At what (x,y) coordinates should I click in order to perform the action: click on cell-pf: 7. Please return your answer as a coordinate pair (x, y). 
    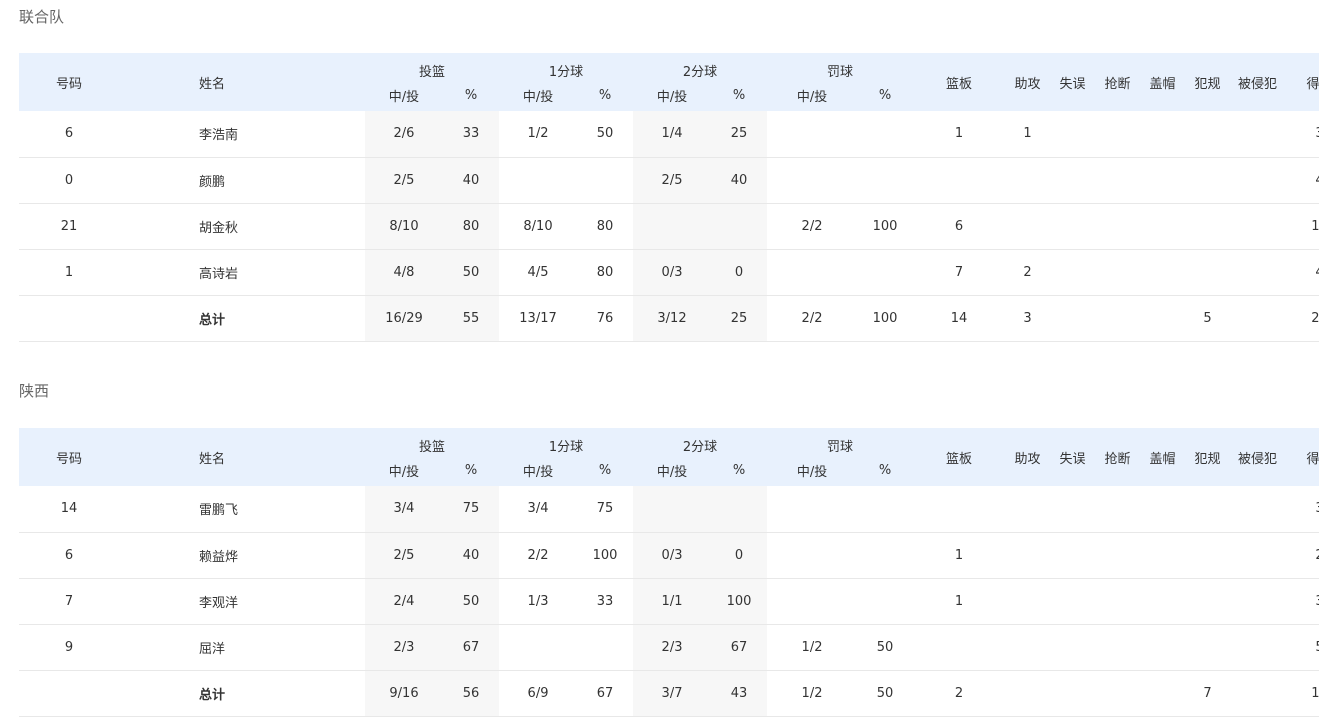
    Looking at the image, I should click on (1208, 693).